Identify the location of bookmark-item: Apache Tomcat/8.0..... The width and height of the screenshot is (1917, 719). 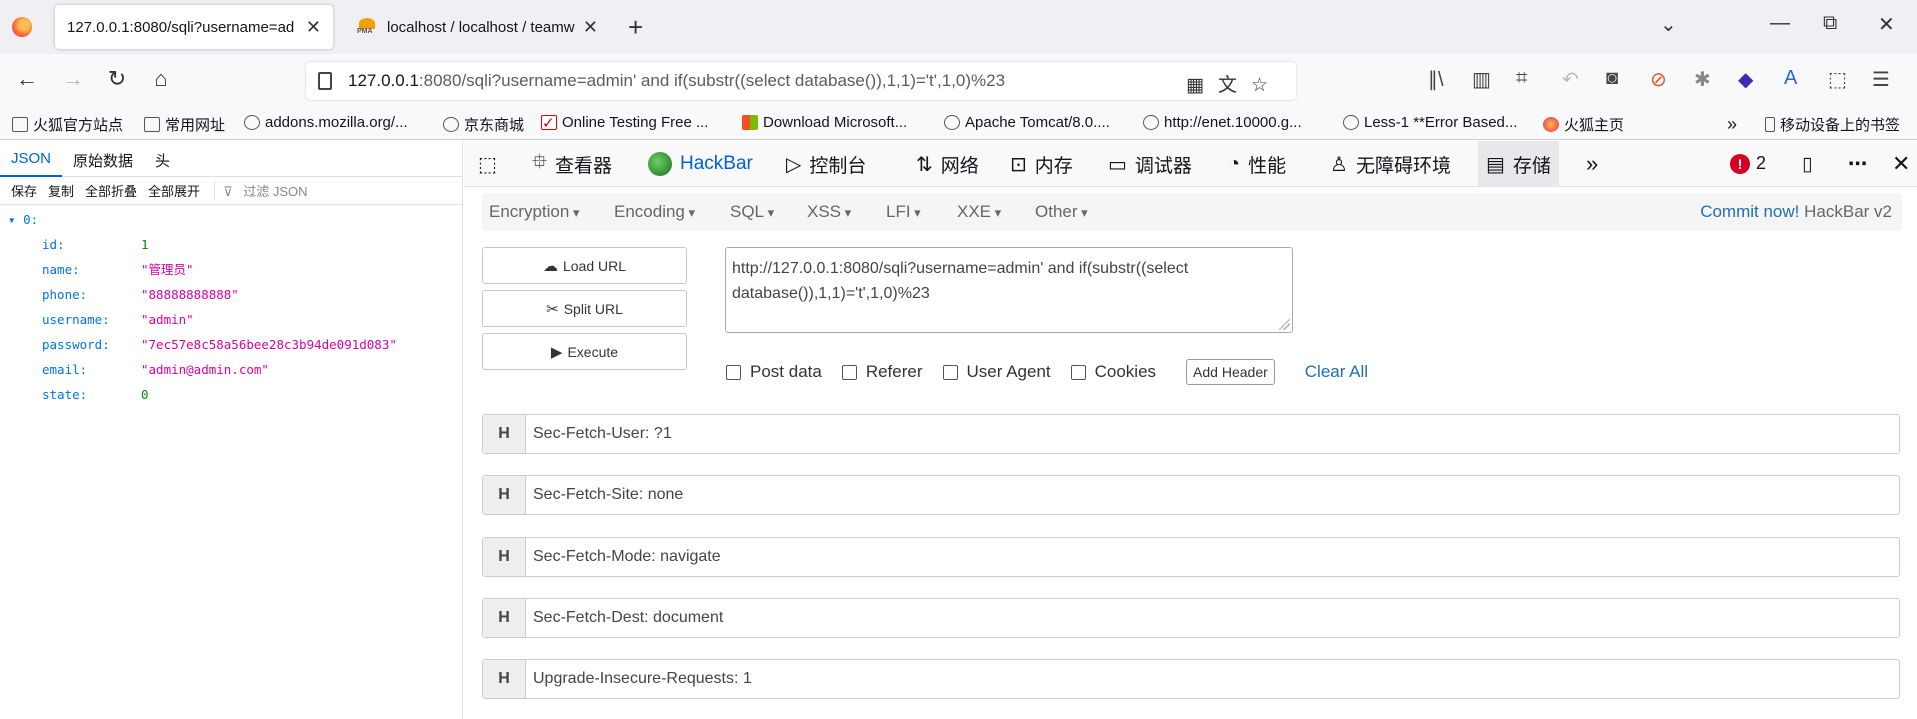
(1027, 122).